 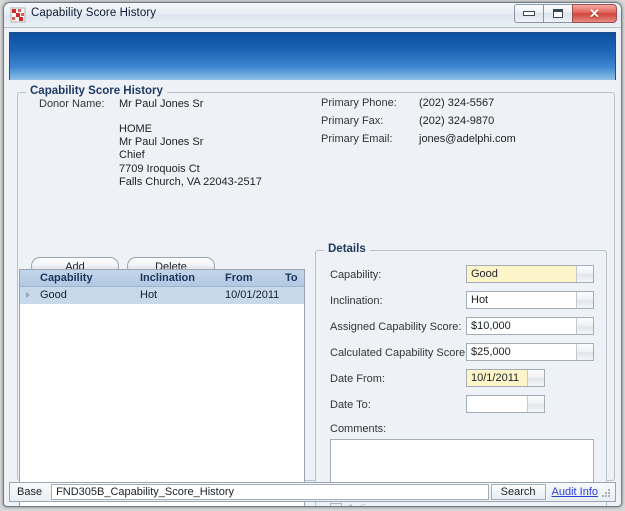 What do you see at coordinates (357, 139) in the screenshot?
I see `primary-email-label: Primary Email:` at bounding box center [357, 139].